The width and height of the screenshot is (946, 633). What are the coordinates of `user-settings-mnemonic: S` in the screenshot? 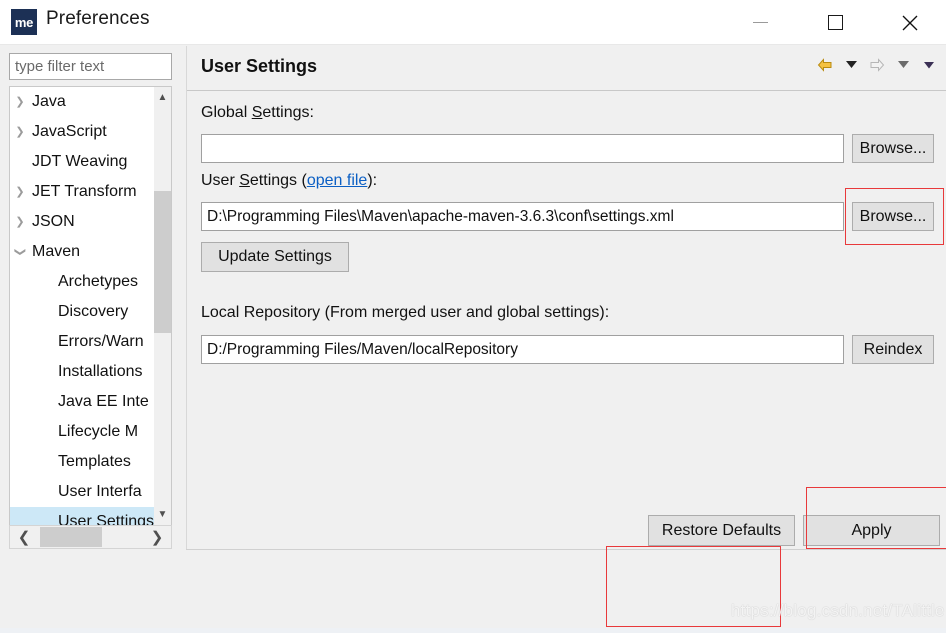 It's located at (244, 180).